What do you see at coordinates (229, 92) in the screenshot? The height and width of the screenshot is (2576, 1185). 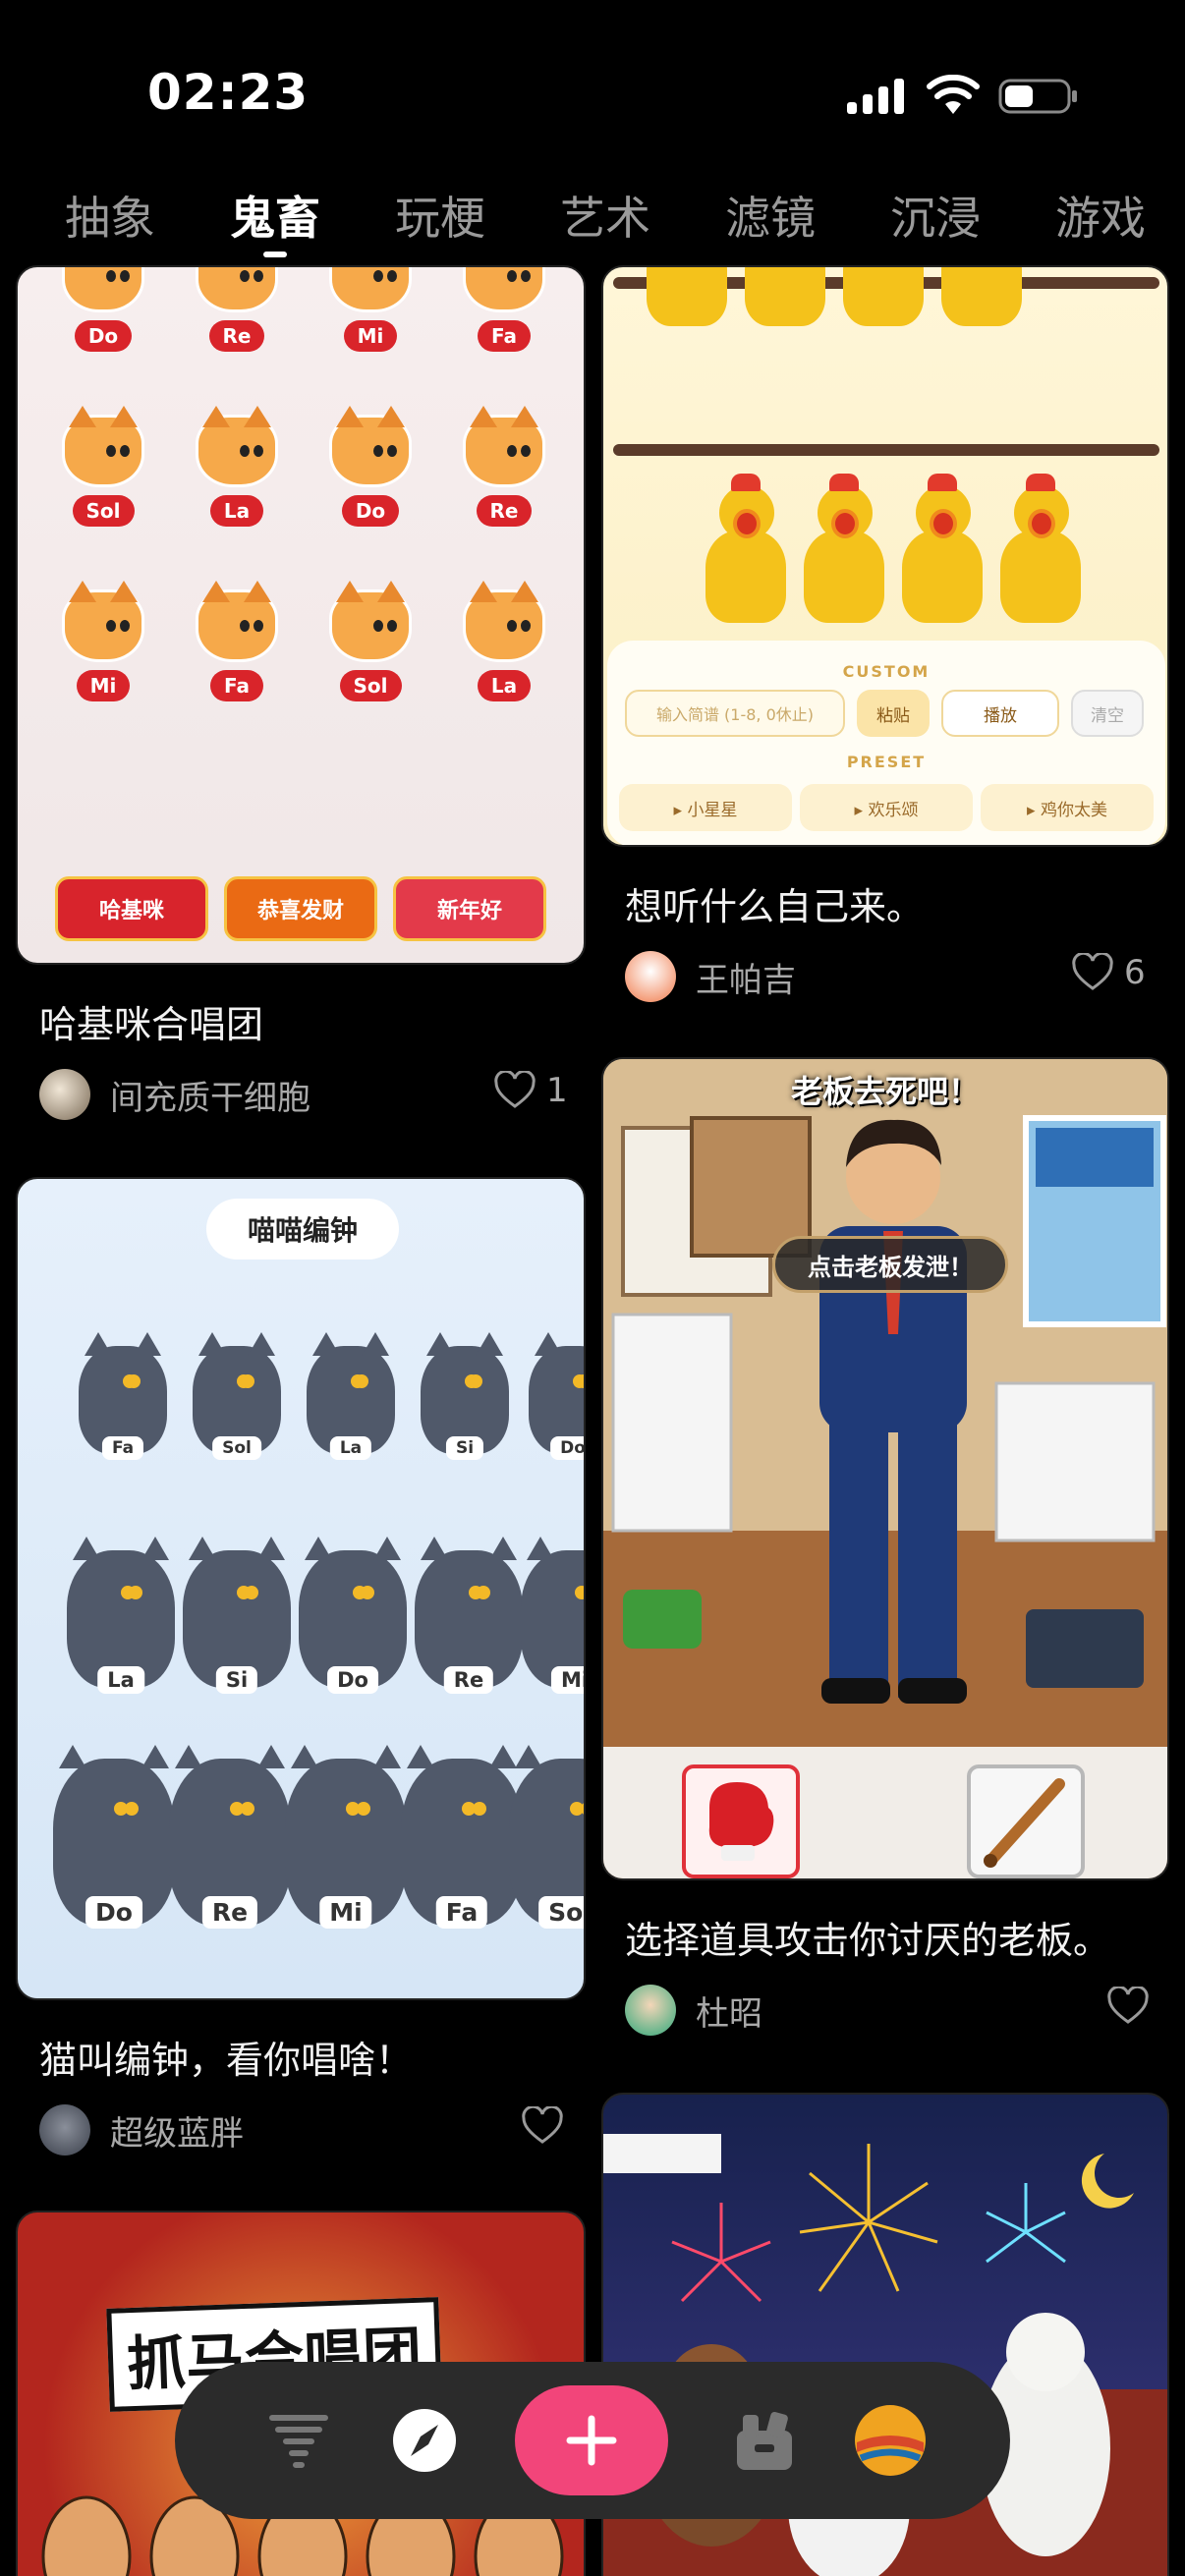 I see `status-time: 02:23` at bounding box center [229, 92].